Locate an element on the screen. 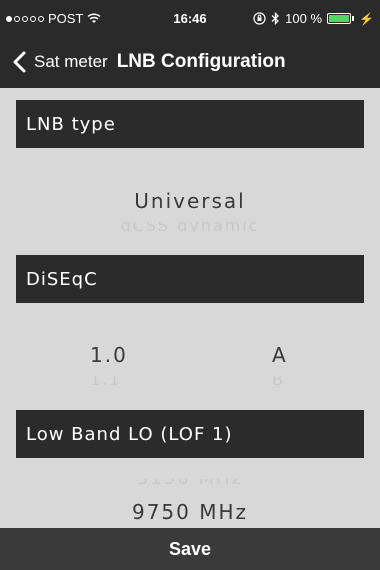 This screenshot has width=380, height=570. battery-fill is located at coordinates (339, 18).